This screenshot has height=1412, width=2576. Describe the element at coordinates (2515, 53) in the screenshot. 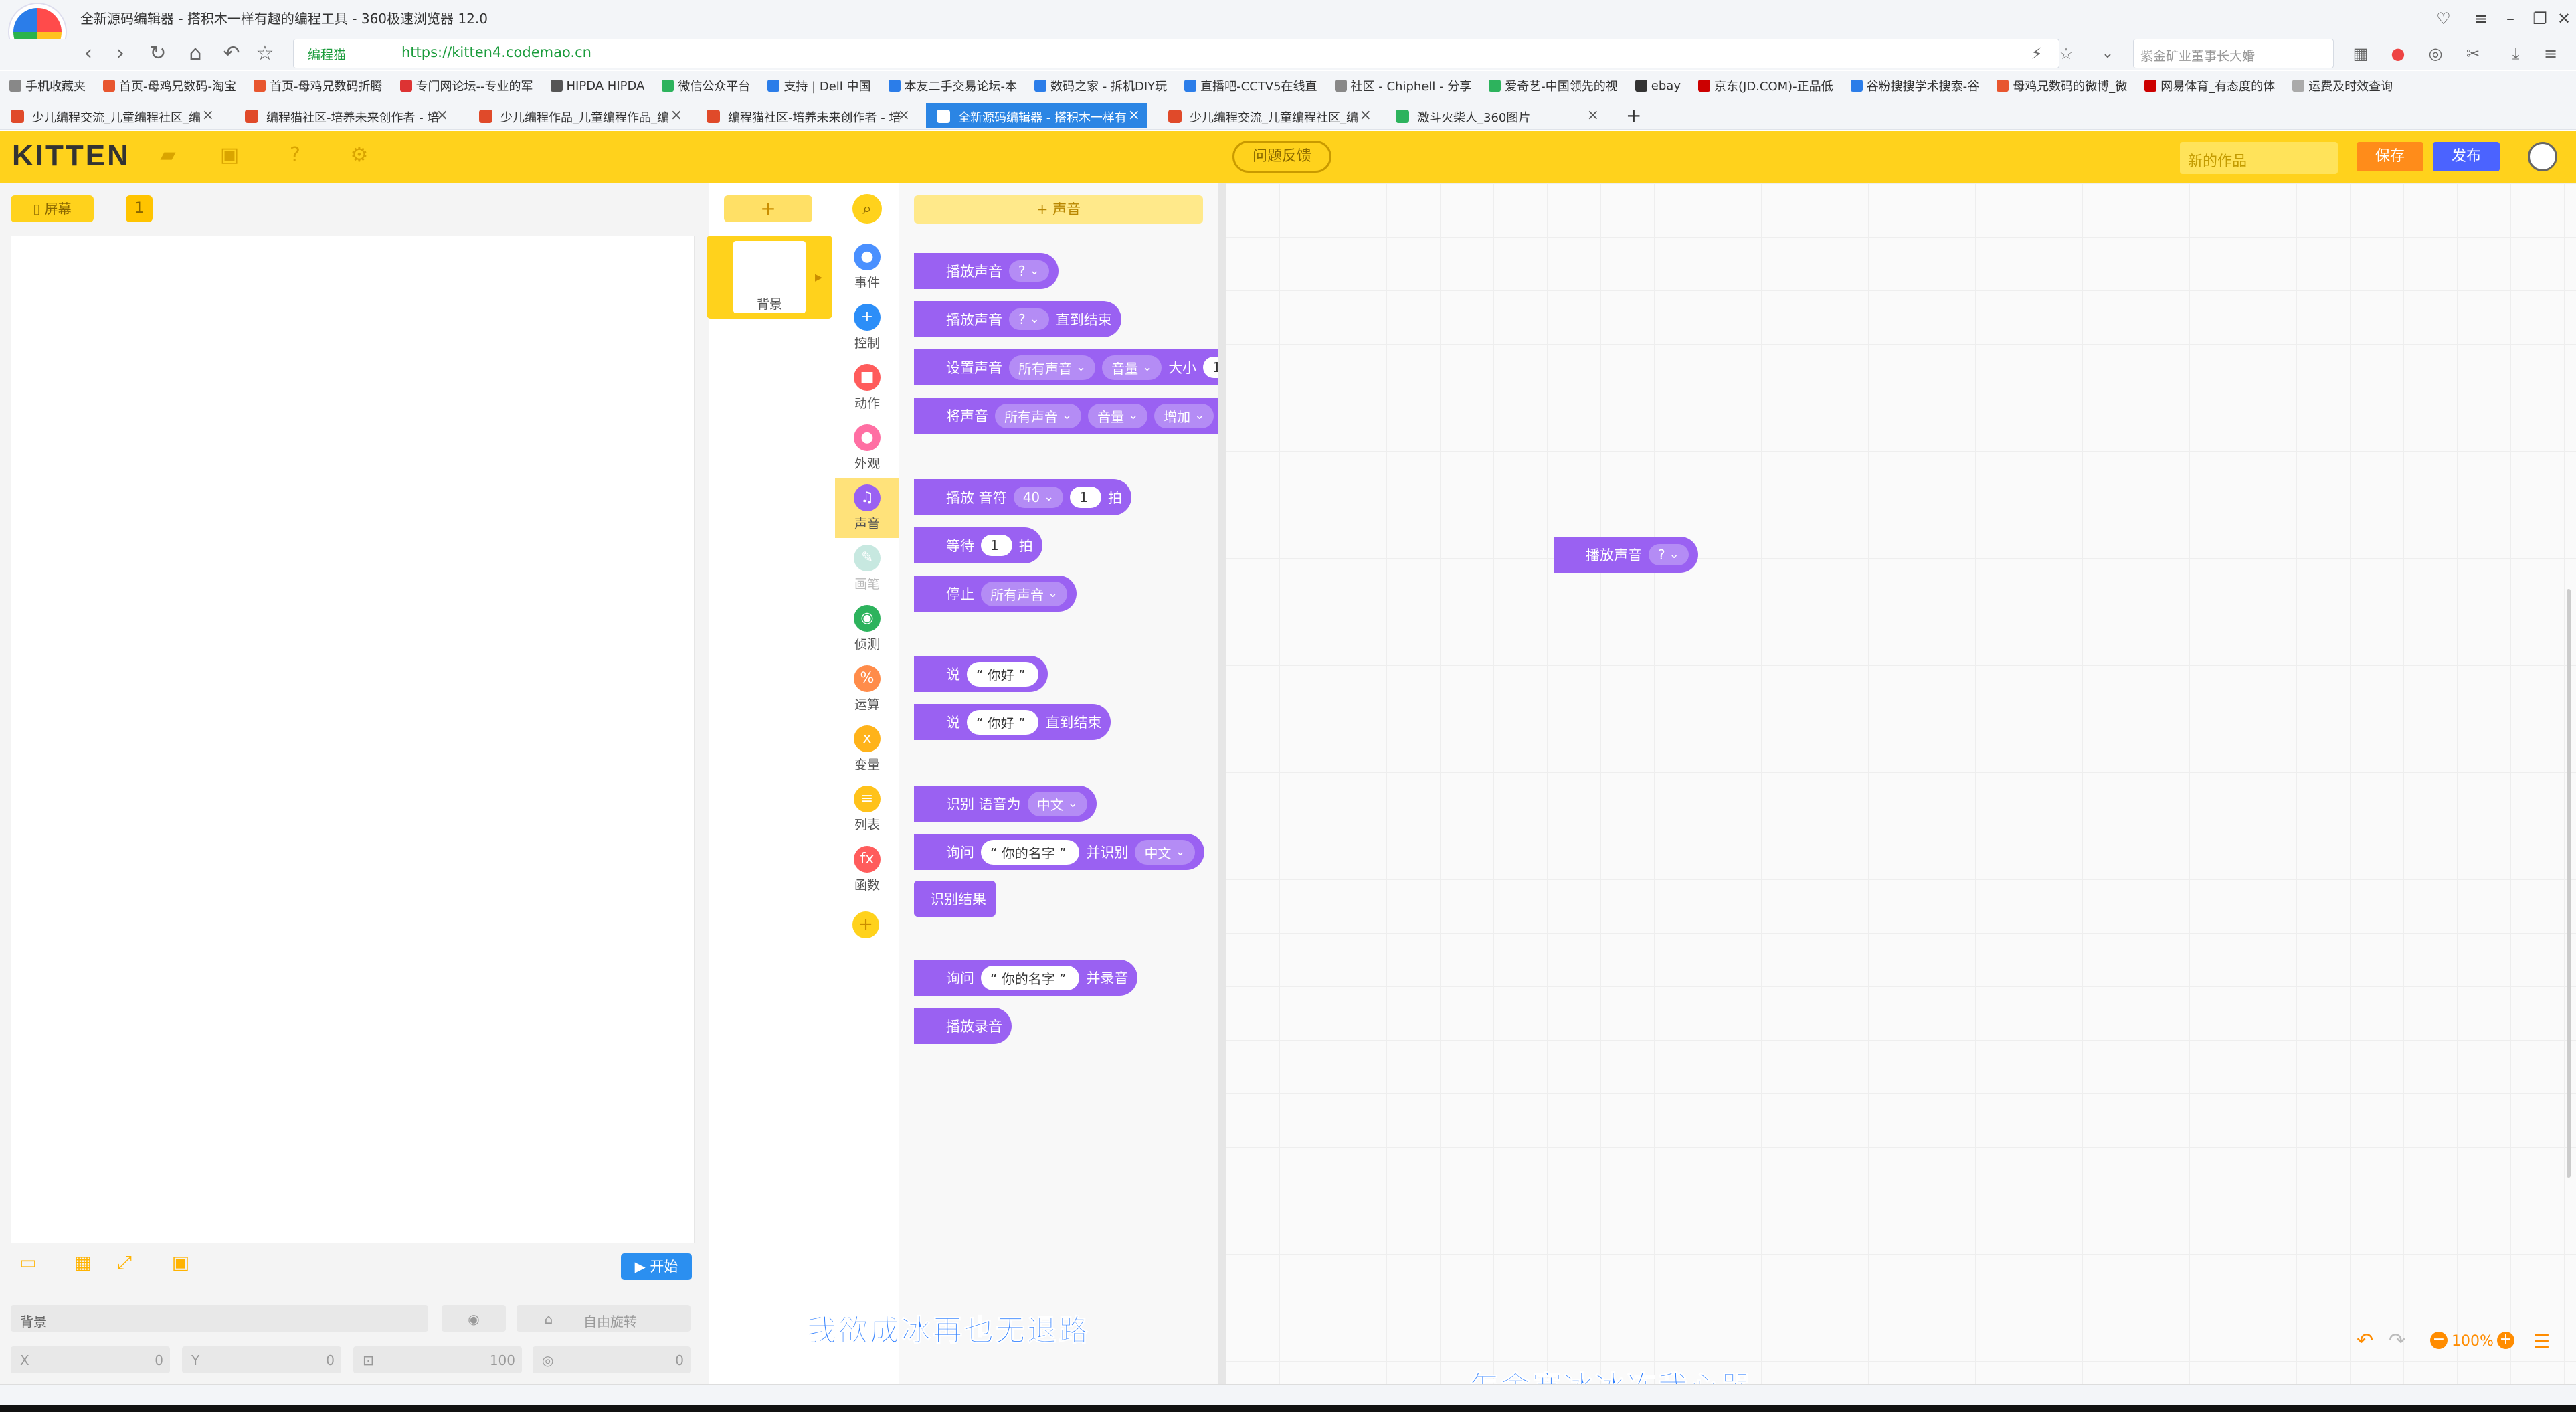

I see `download-icon: ⤓` at that location.